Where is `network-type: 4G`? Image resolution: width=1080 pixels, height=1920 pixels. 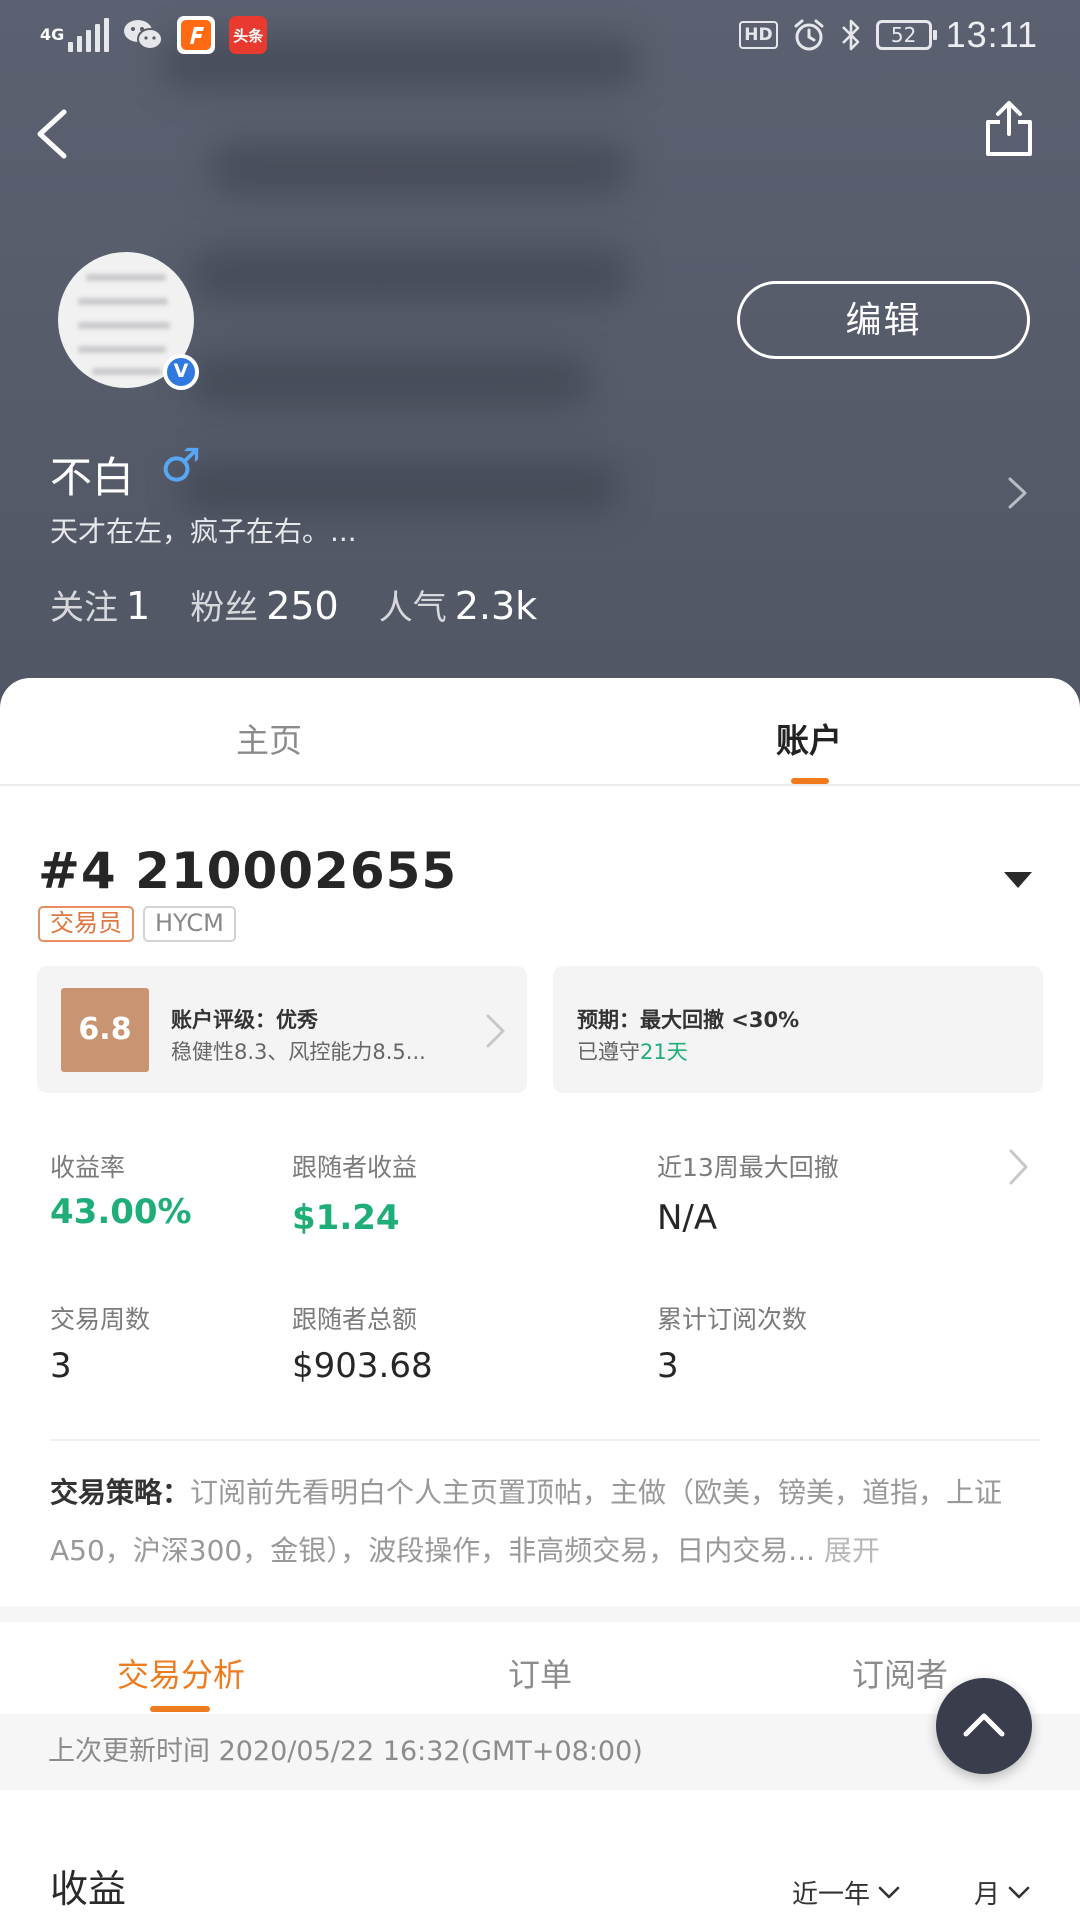
network-type: 4G is located at coordinates (52, 34).